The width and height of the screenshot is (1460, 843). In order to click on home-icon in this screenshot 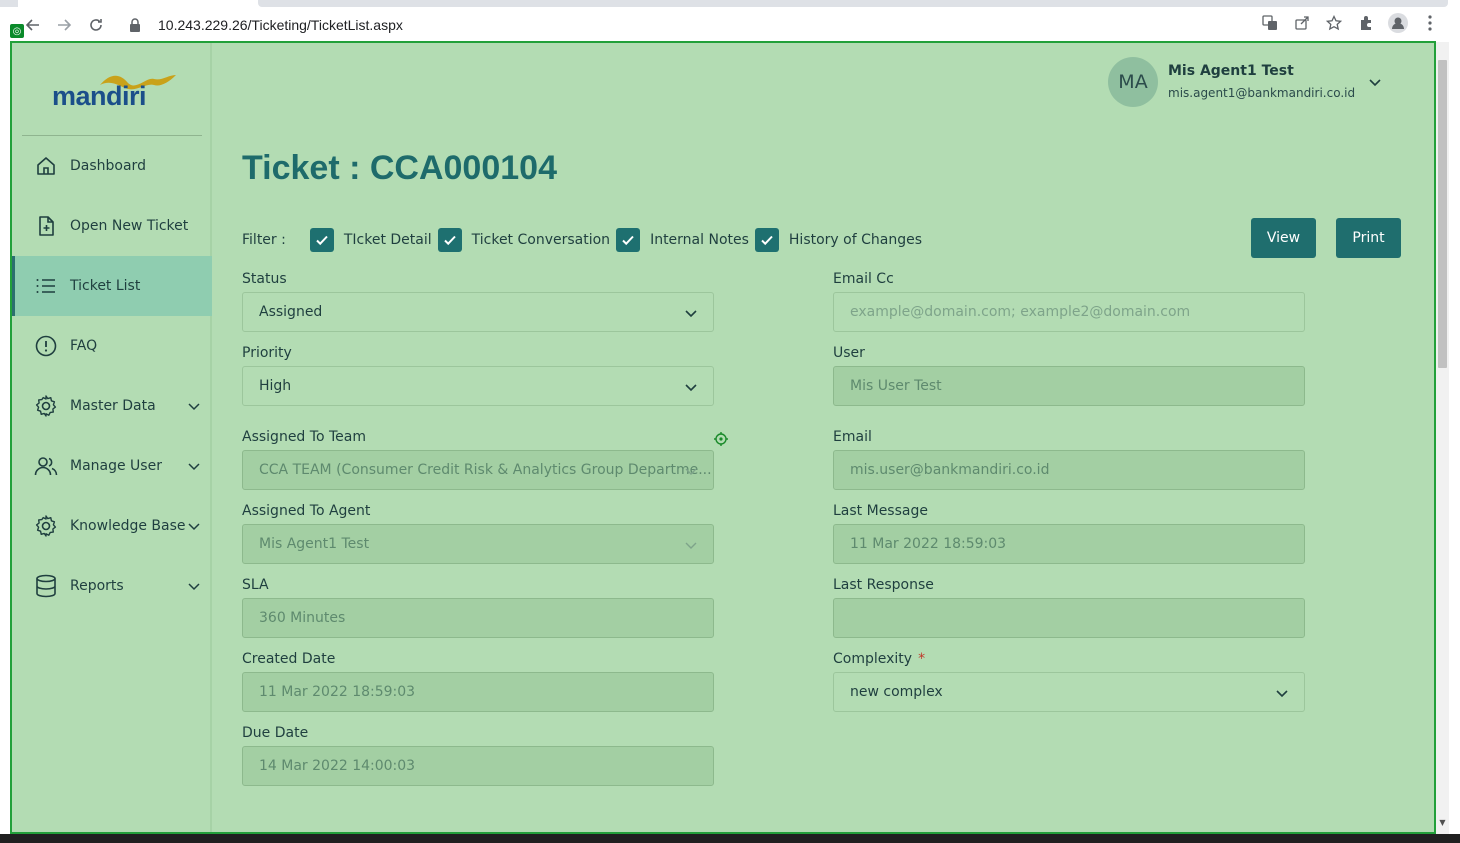, I will do `click(46, 166)`.